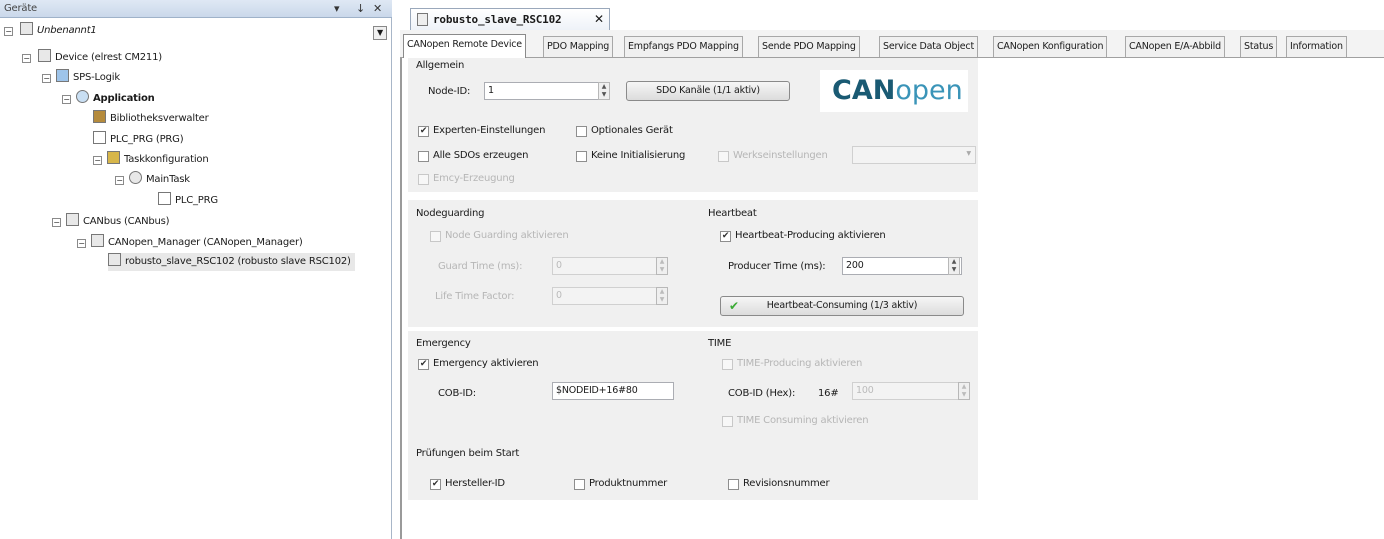 This screenshot has width=1384, height=539. I want to click on tree-item-label: SPS-Logik, so click(96, 77).